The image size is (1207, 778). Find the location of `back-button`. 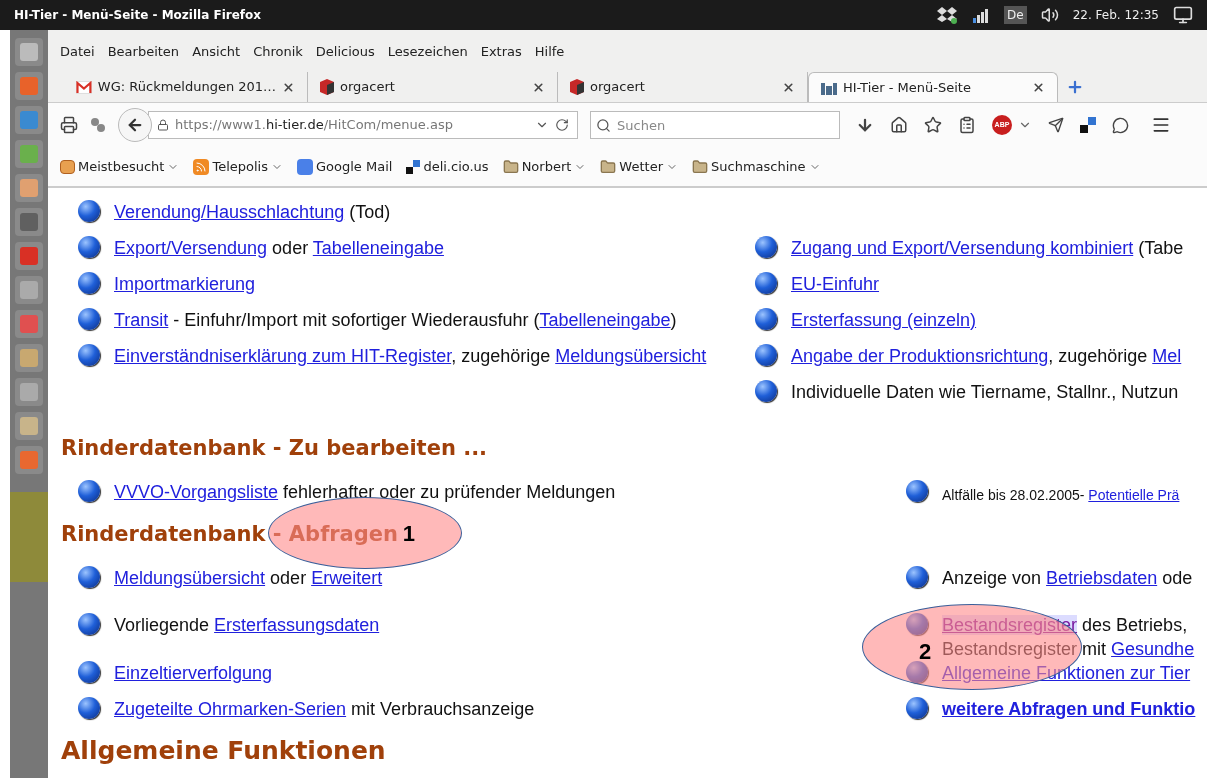

back-button is located at coordinates (135, 125).